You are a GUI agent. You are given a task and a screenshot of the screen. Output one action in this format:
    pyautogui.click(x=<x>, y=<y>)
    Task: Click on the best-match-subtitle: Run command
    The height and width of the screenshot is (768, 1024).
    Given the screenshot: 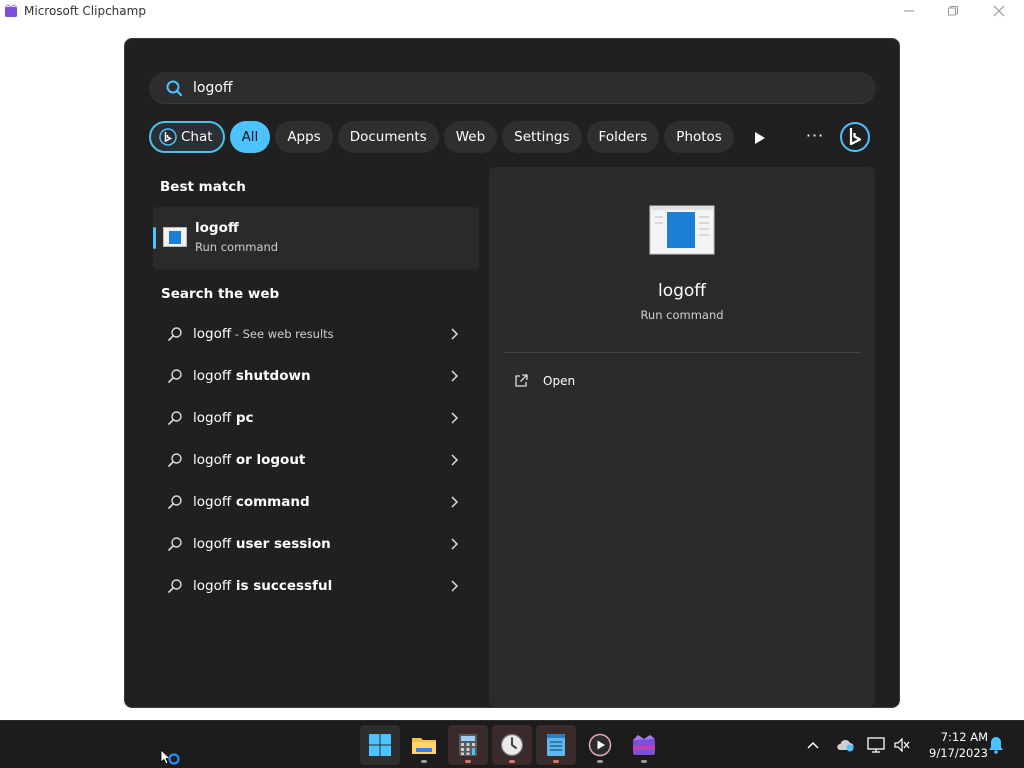 What is the action you would take?
    pyautogui.click(x=237, y=247)
    